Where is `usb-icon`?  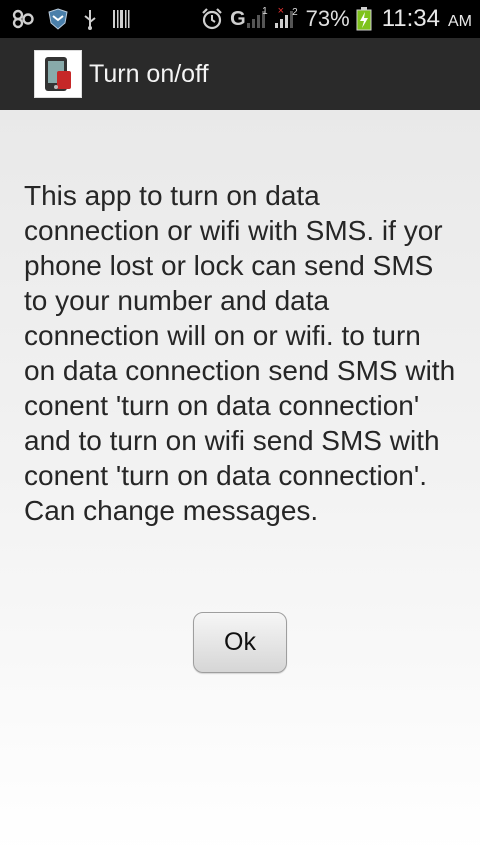 usb-icon is located at coordinates (90, 19).